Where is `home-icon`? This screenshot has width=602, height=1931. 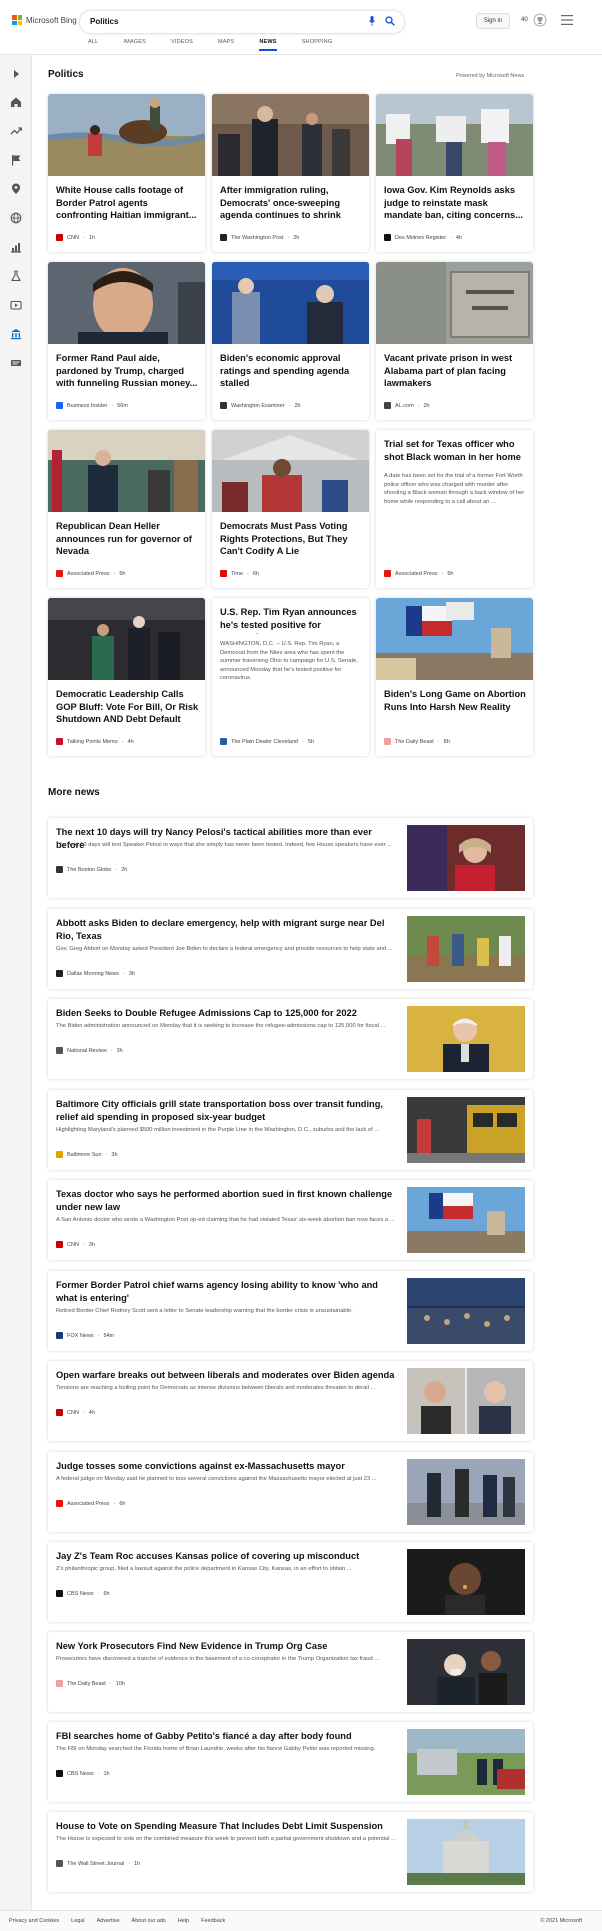
home-icon is located at coordinates (16, 102).